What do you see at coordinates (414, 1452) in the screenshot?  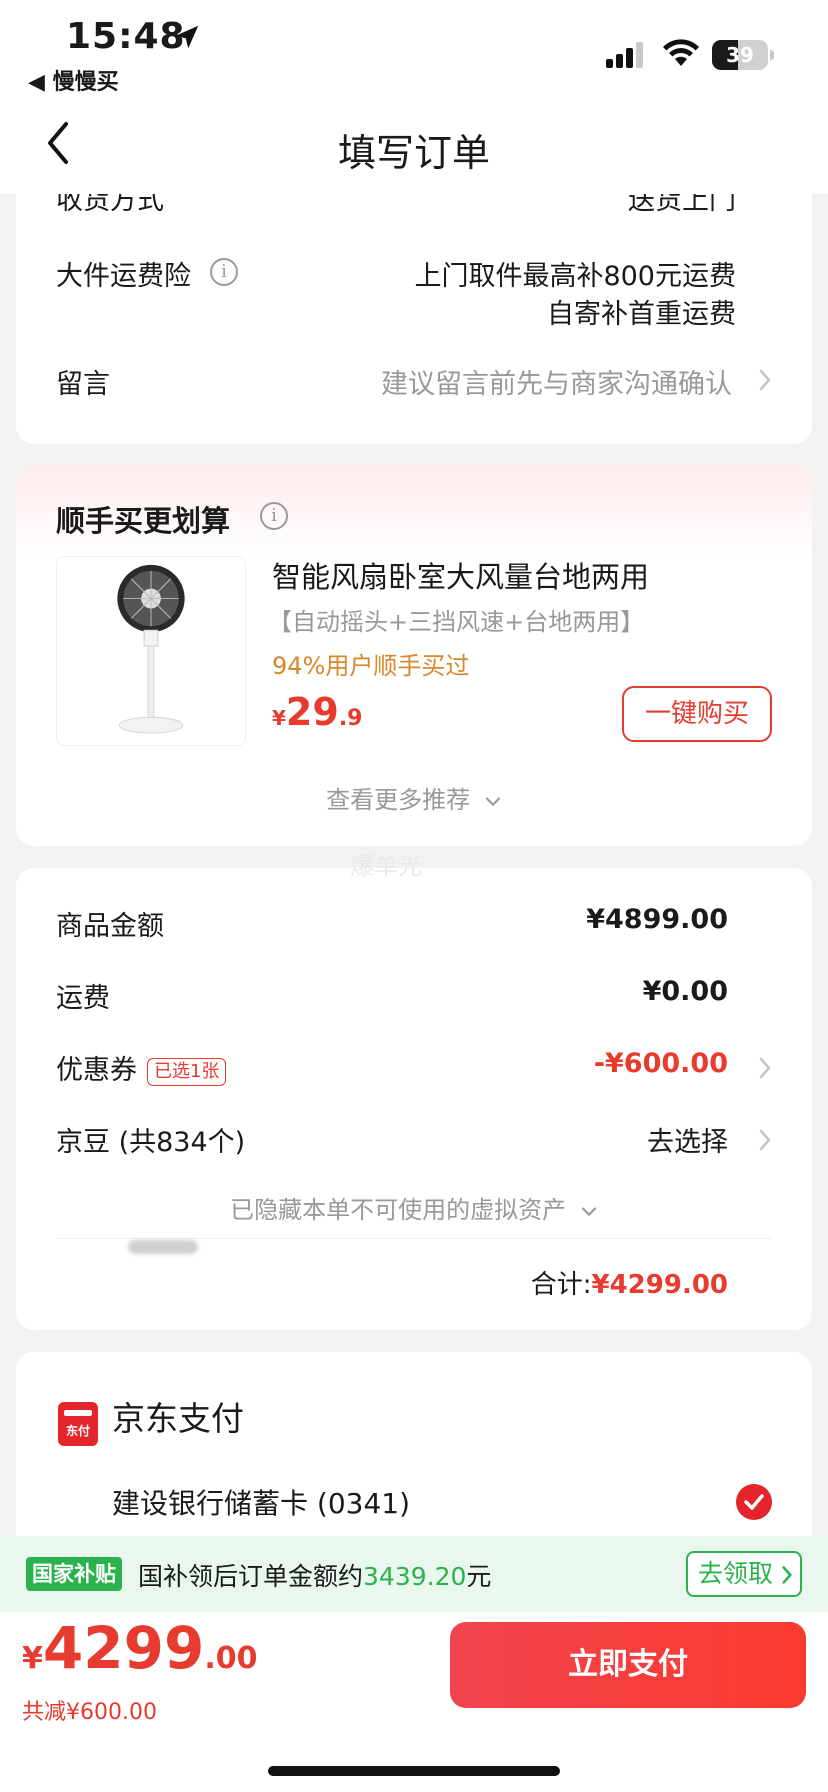 I see `payment-card: 东付 京东支付 建设银行储蓄卡 (0341)` at bounding box center [414, 1452].